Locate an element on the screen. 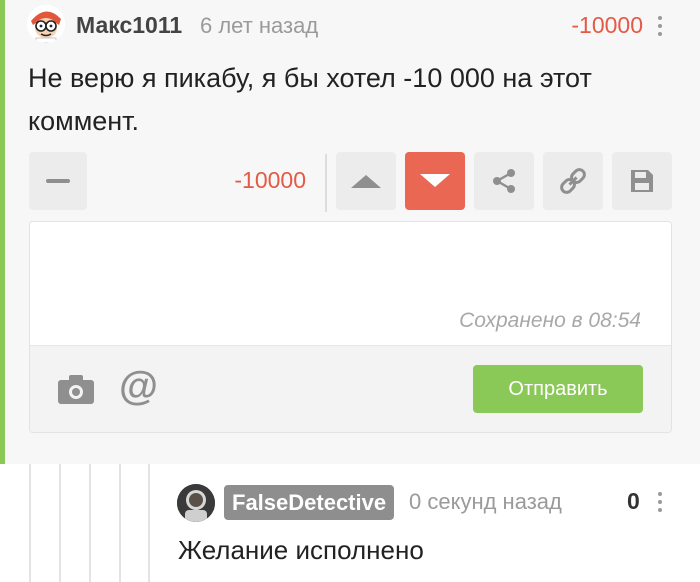 The width and height of the screenshot is (700, 582). minus-icon is located at coordinates (58, 181).